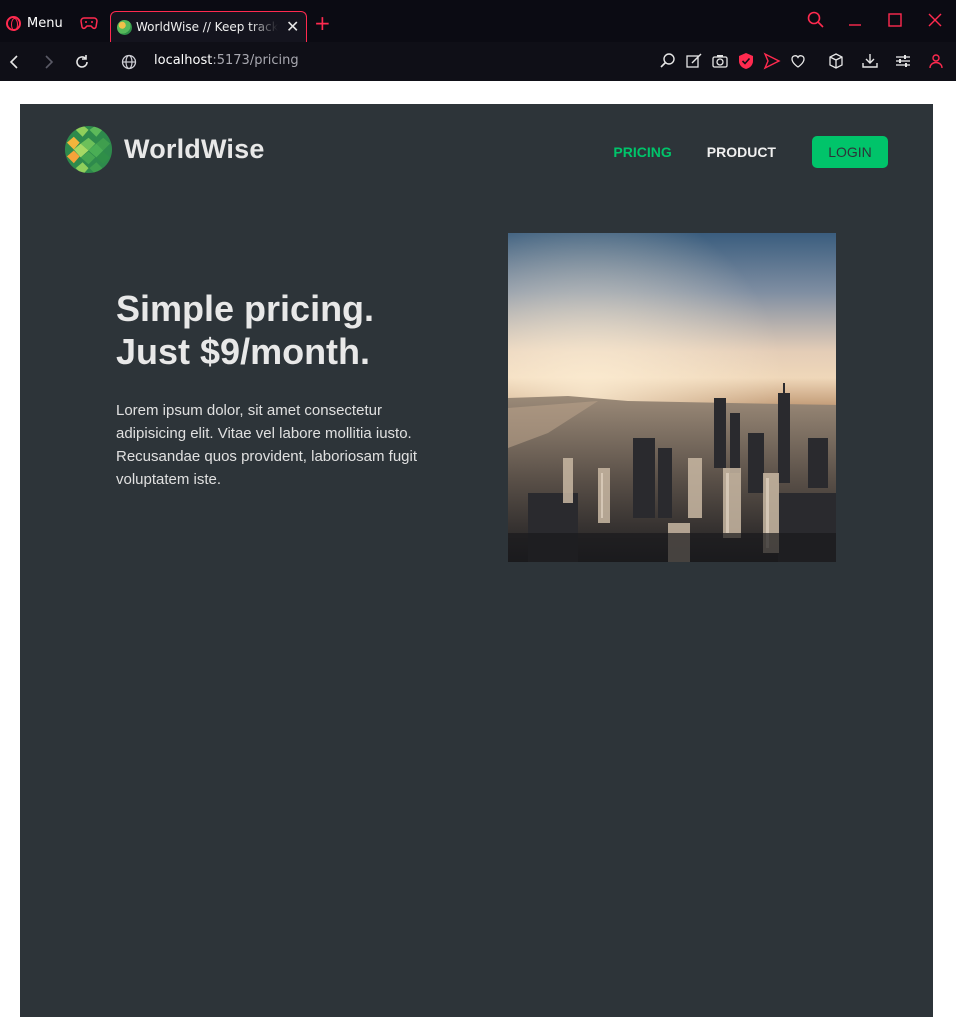 The width and height of the screenshot is (956, 1035). I want to click on pricing-headline: Simple pricing. Just $9/month., so click(281, 330).